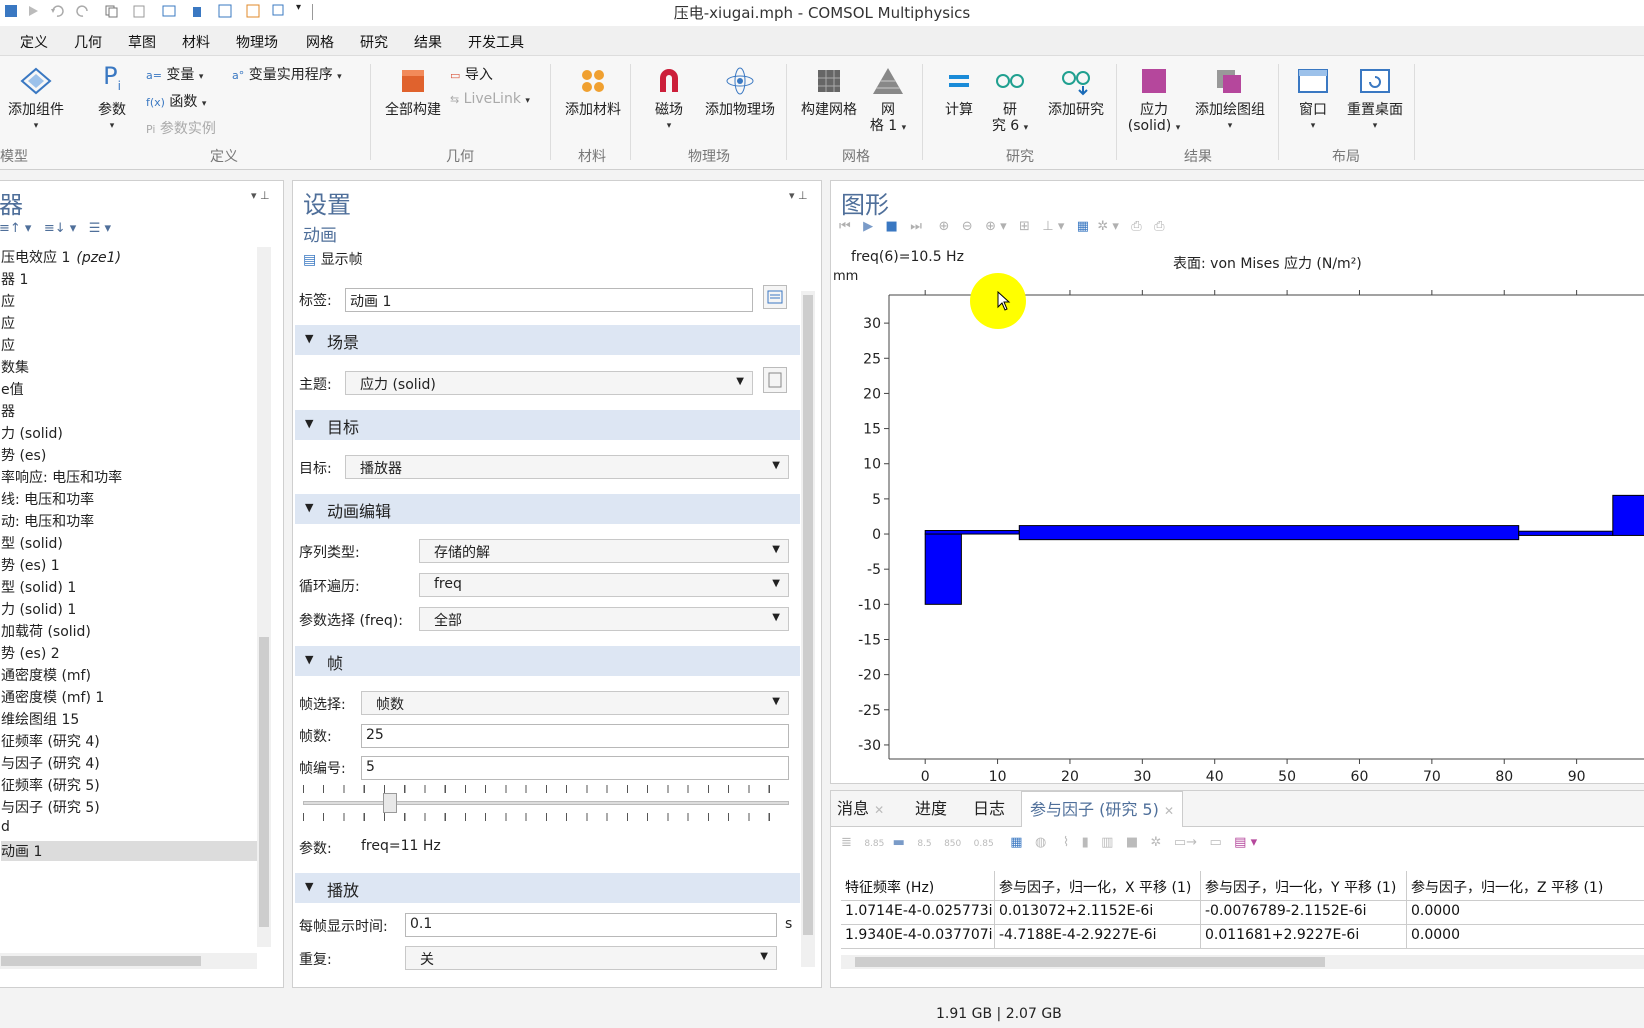 This screenshot has height=1028, width=1644. Describe the element at coordinates (1185, 842) in the screenshot. I see `export-icon: ▭→` at that location.